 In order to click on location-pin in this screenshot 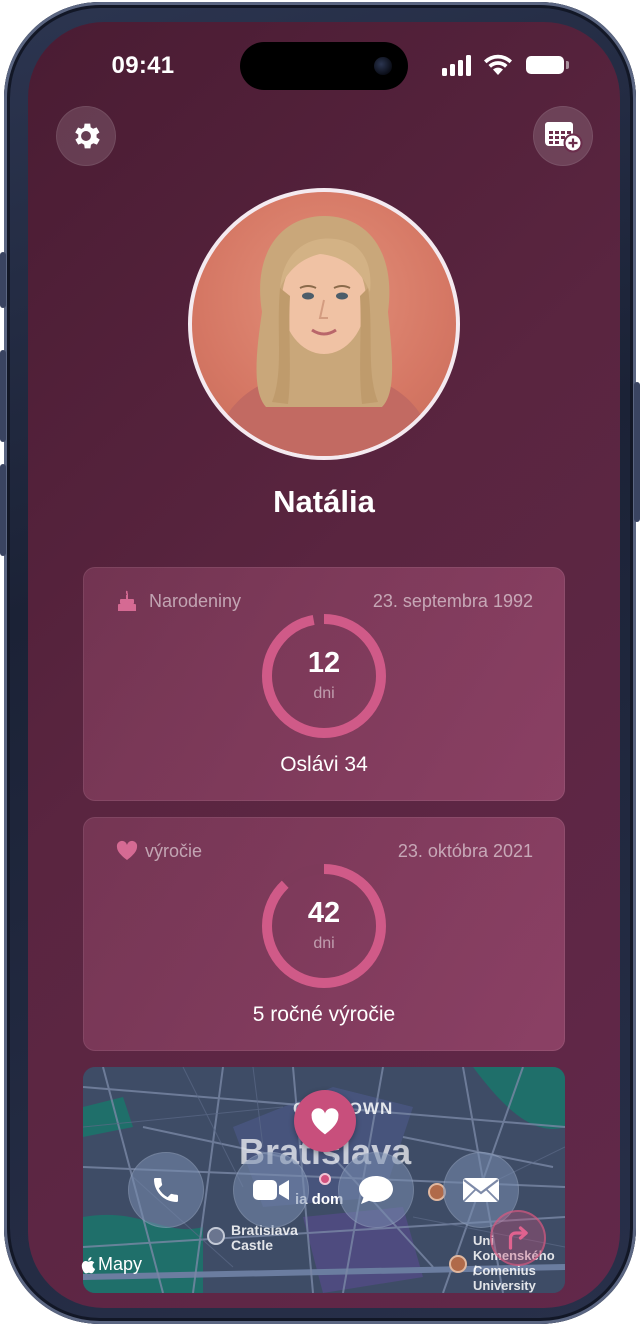, I will do `click(325, 1121)`.